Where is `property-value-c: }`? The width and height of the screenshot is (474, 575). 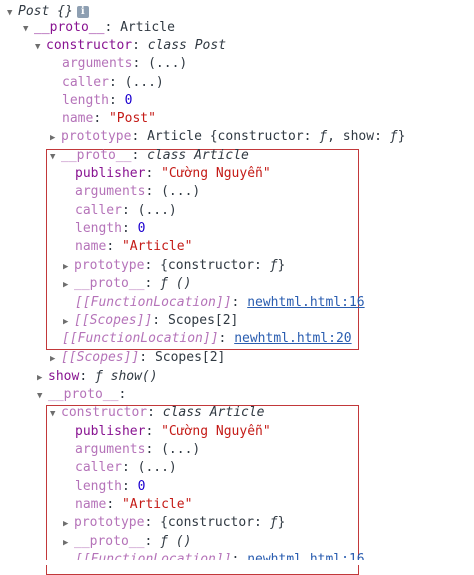 property-value-c: } is located at coordinates (401, 136).